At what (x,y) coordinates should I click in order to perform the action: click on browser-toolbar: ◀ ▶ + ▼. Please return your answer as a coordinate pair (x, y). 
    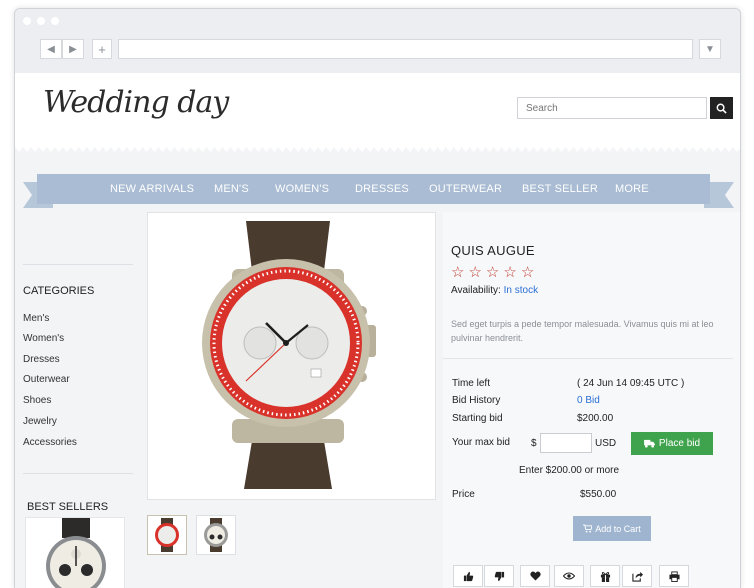
    Looking at the image, I should click on (377, 41).